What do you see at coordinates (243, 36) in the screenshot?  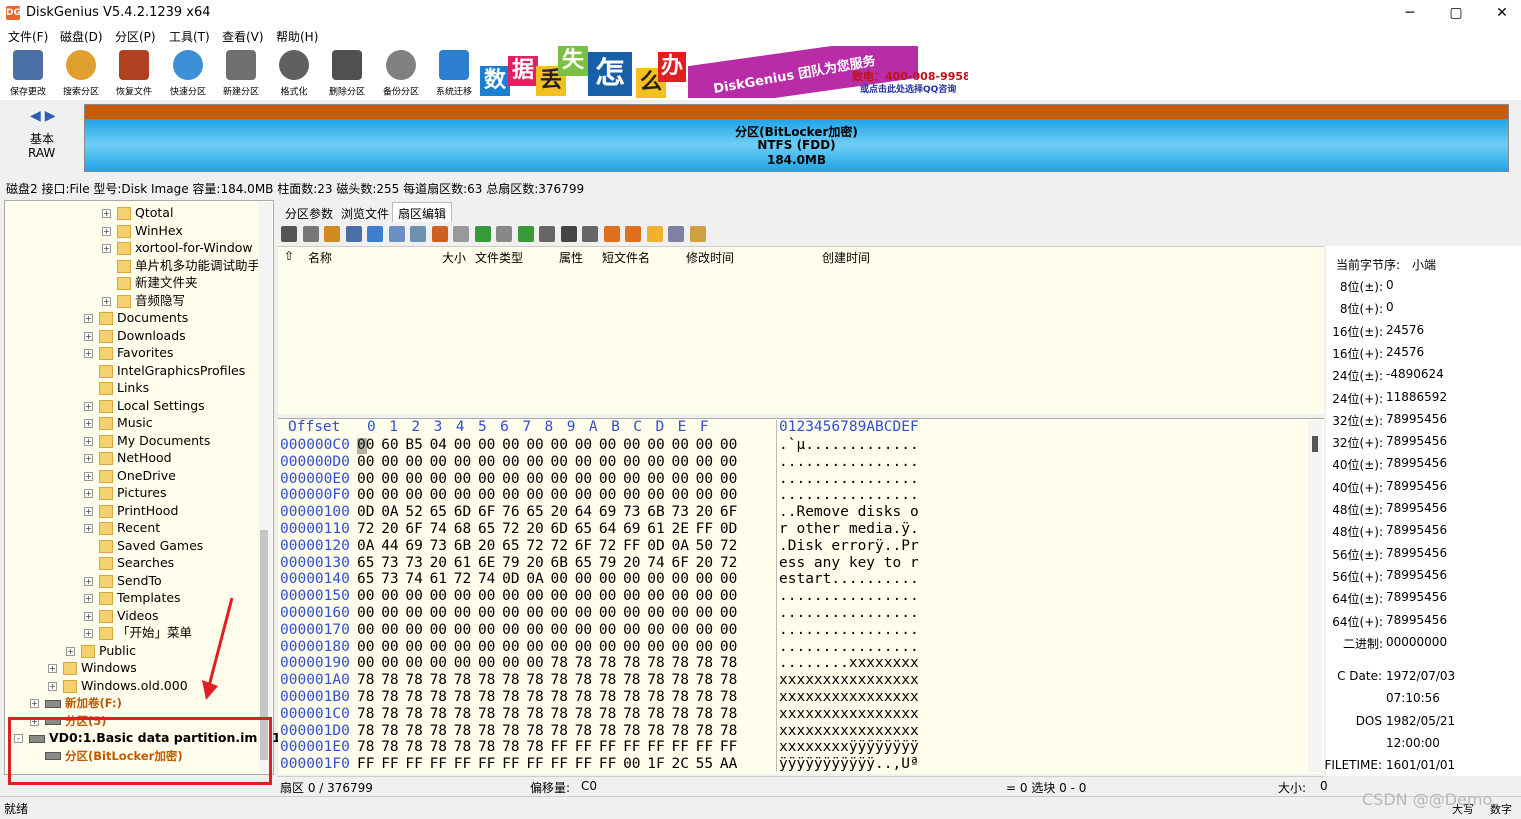 I see `menu-view: 查看(V)` at bounding box center [243, 36].